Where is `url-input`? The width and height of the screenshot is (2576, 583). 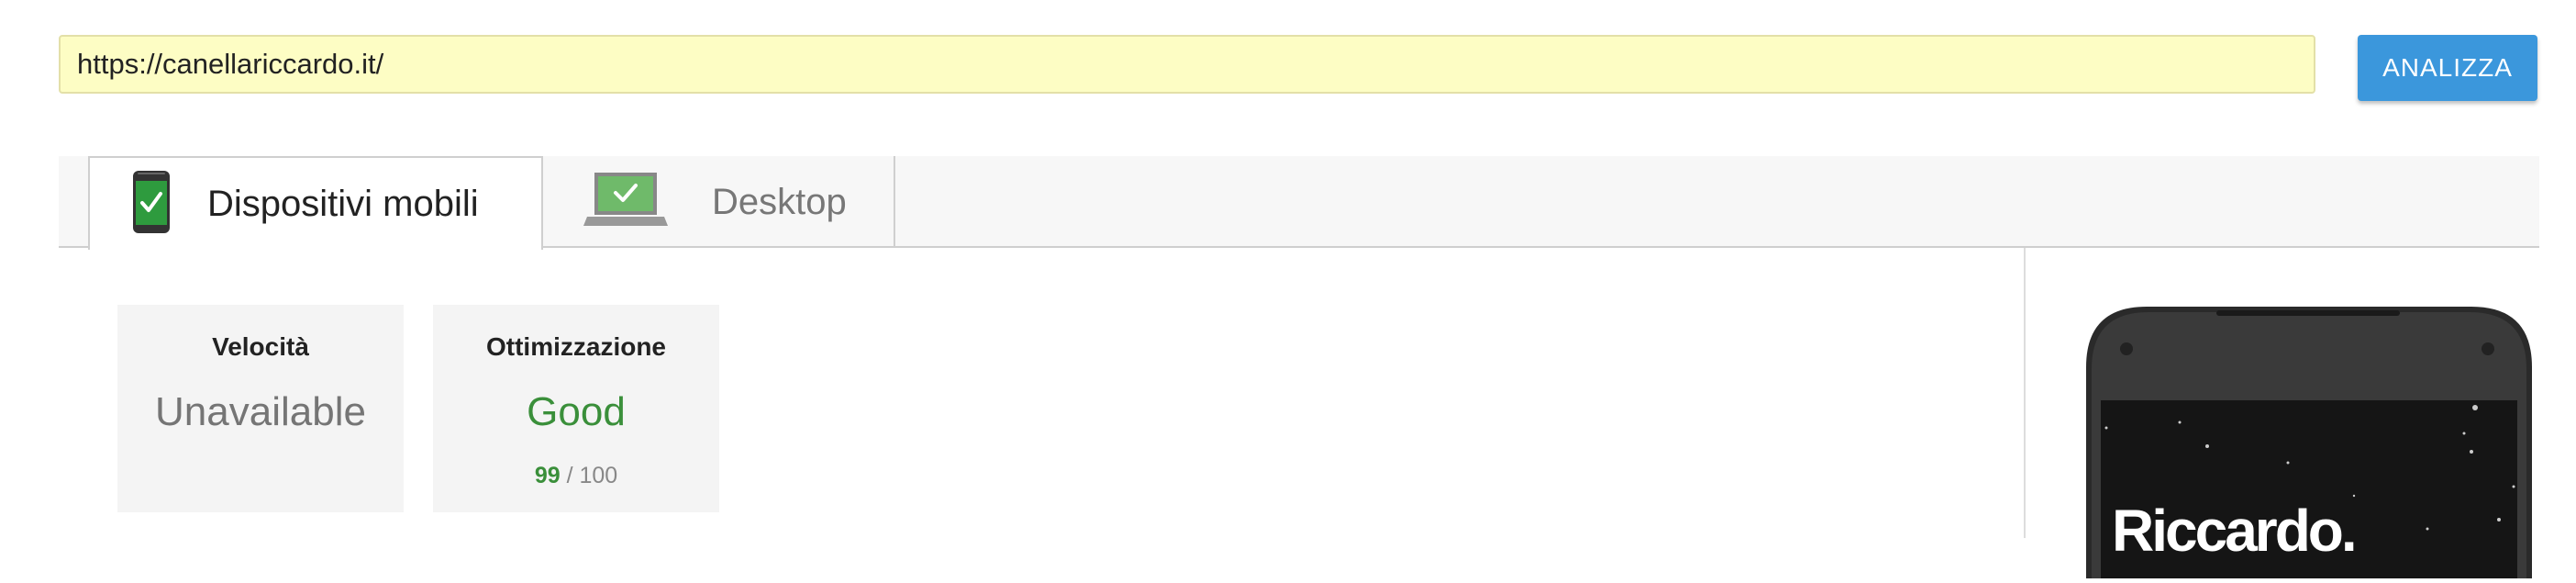
url-input is located at coordinates (1187, 64).